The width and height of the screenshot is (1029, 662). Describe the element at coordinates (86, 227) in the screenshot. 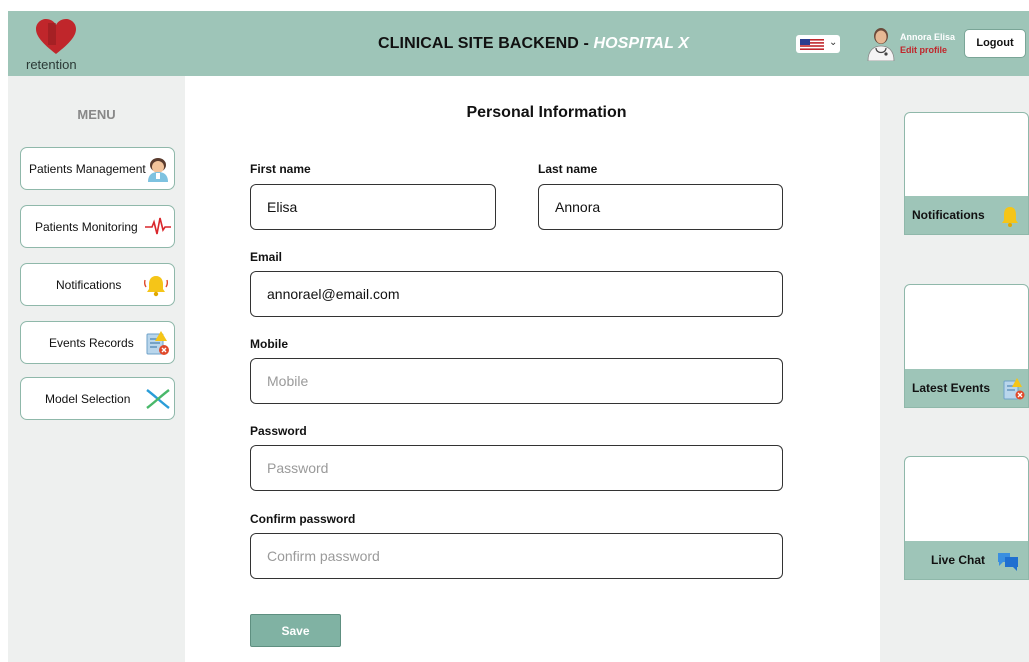

I see `sidebar-item-label: Patients Monitoring` at that location.